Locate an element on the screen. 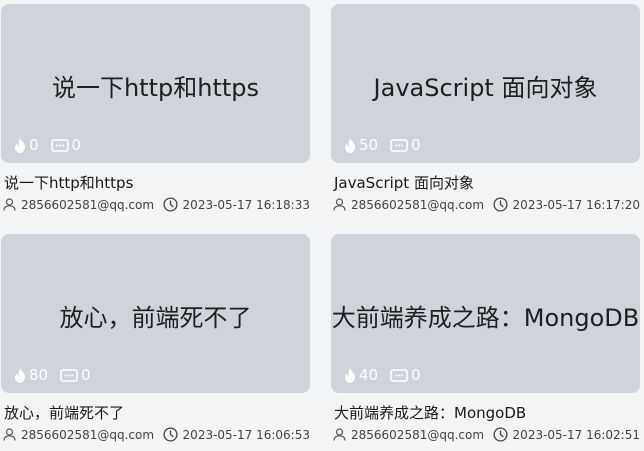  thumbnail-title: 说一下http和https is located at coordinates (155, 88).